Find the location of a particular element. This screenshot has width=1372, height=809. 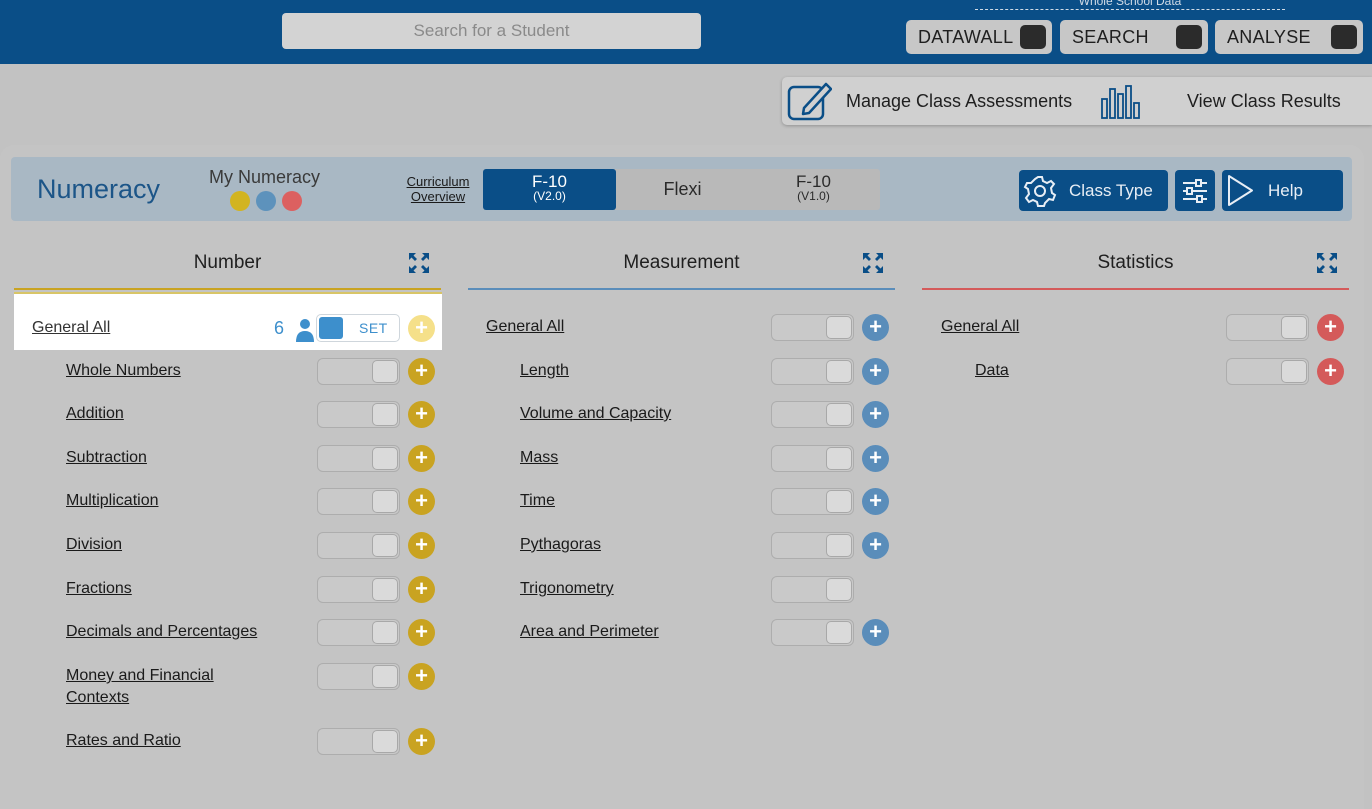

student-search-input is located at coordinates (491, 31).